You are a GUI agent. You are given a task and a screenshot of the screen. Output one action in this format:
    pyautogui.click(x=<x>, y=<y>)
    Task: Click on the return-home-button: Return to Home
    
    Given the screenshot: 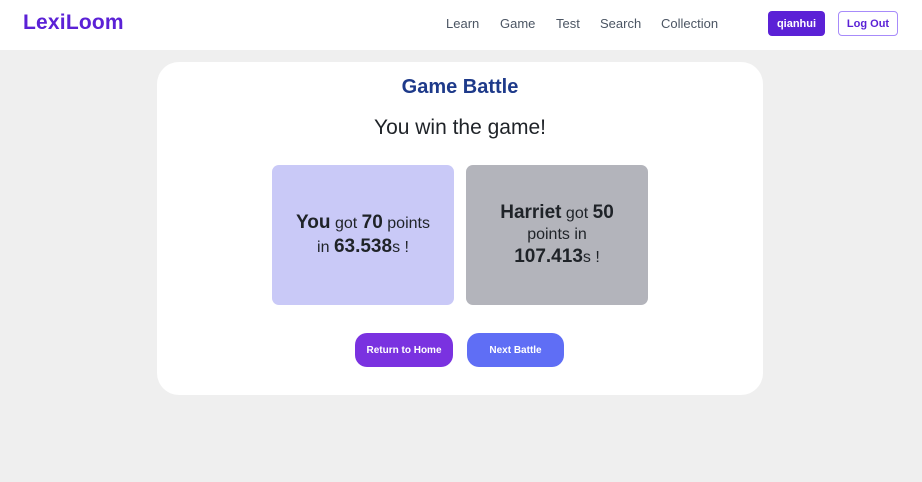 What is the action you would take?
    pyautogui.click(x=404, y=350)
    